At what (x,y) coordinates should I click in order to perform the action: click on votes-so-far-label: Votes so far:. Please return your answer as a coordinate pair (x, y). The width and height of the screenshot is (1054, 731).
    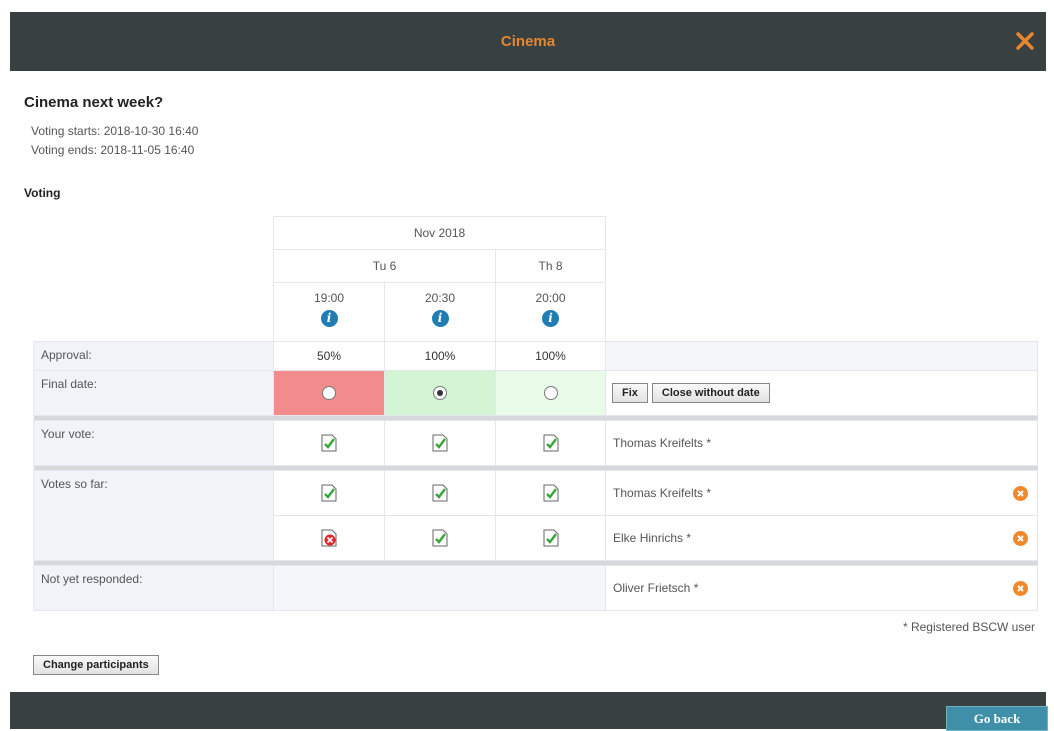
    Looking at the image, I should click on (153, 515).